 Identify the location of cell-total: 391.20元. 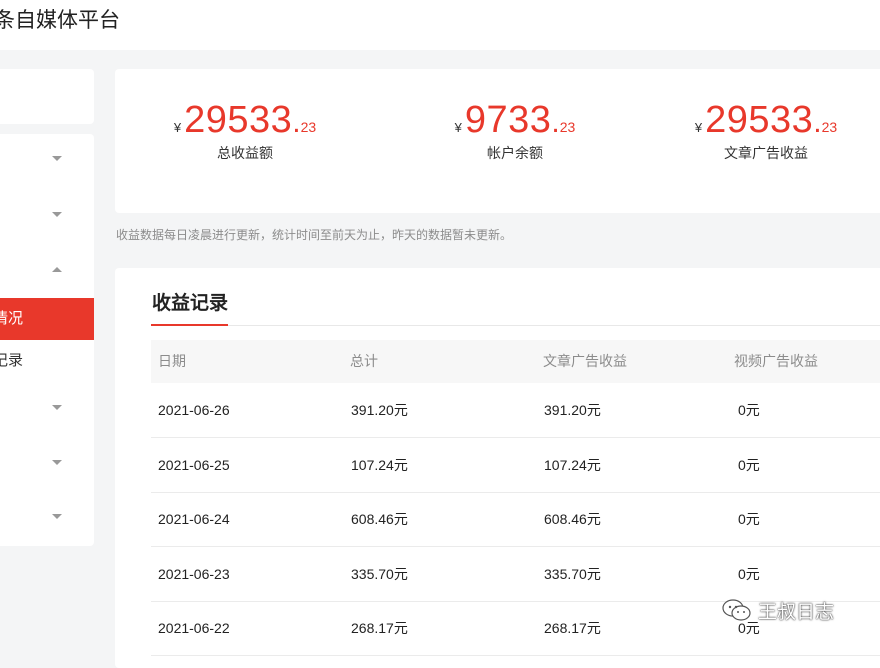
(379, 410).